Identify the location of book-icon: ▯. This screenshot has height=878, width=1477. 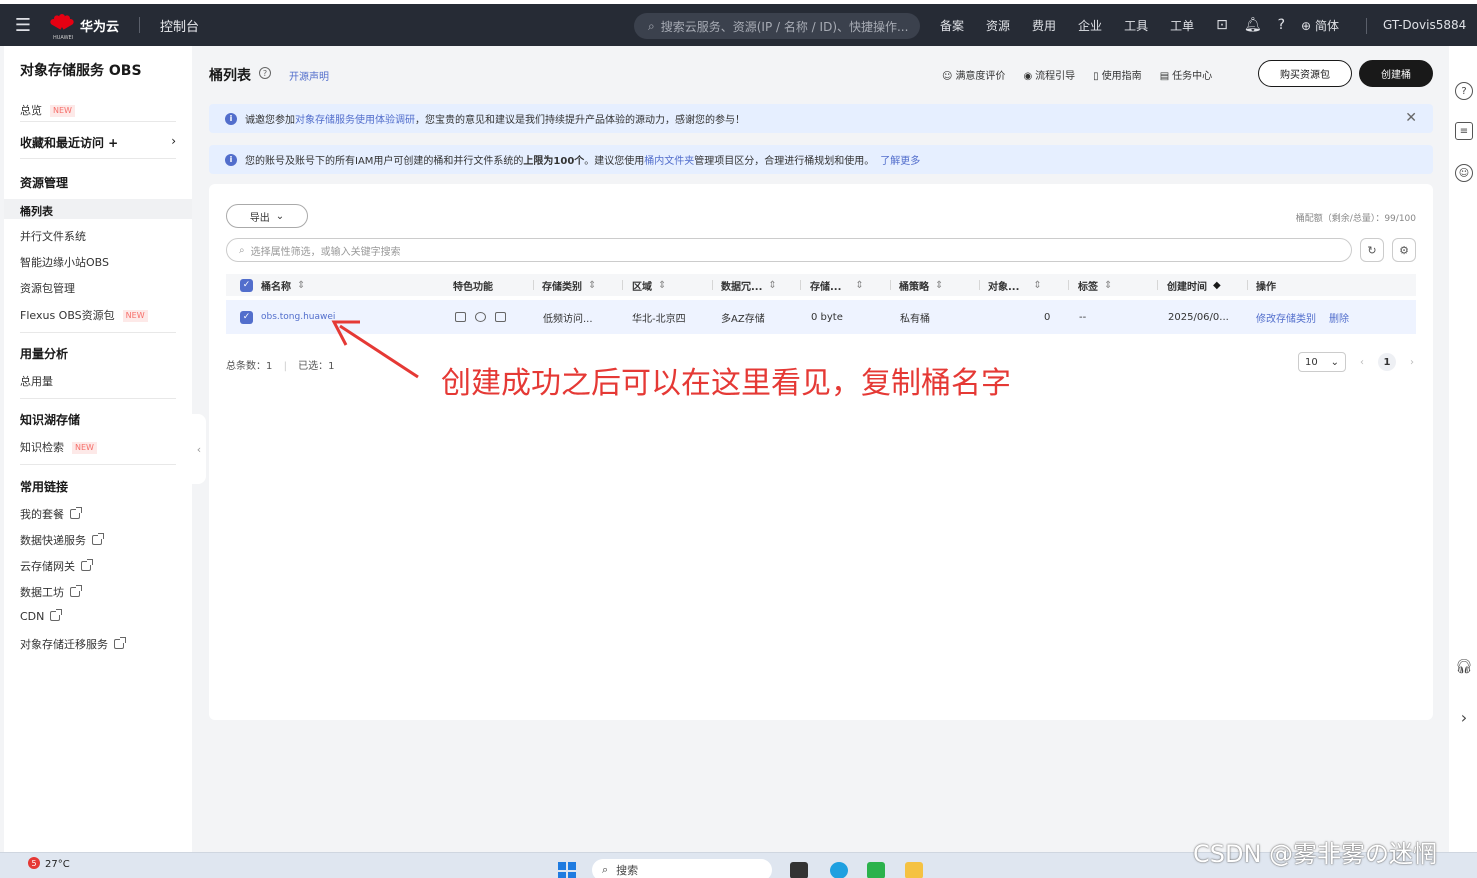
(1096, 76).